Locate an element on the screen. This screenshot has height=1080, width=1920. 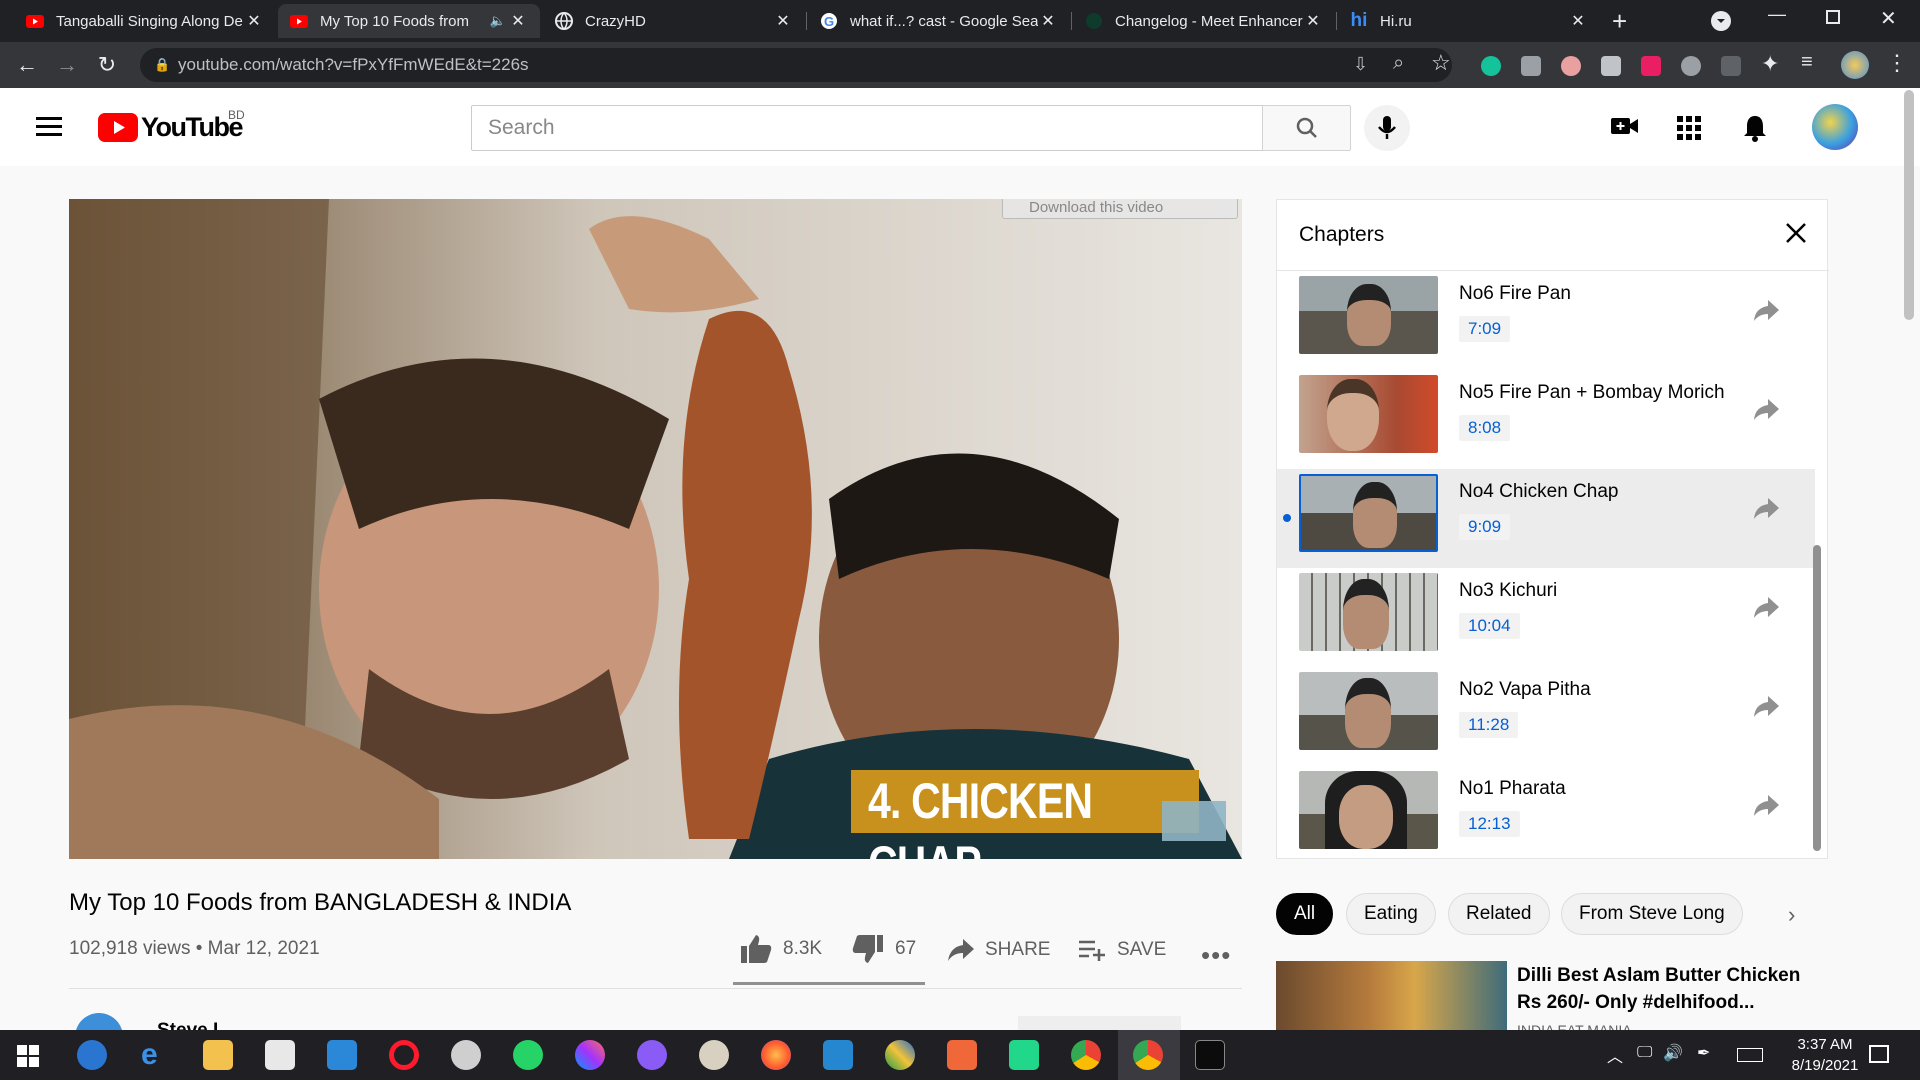
network-icon: 🖵 is located at coordinates (1644, 1053).